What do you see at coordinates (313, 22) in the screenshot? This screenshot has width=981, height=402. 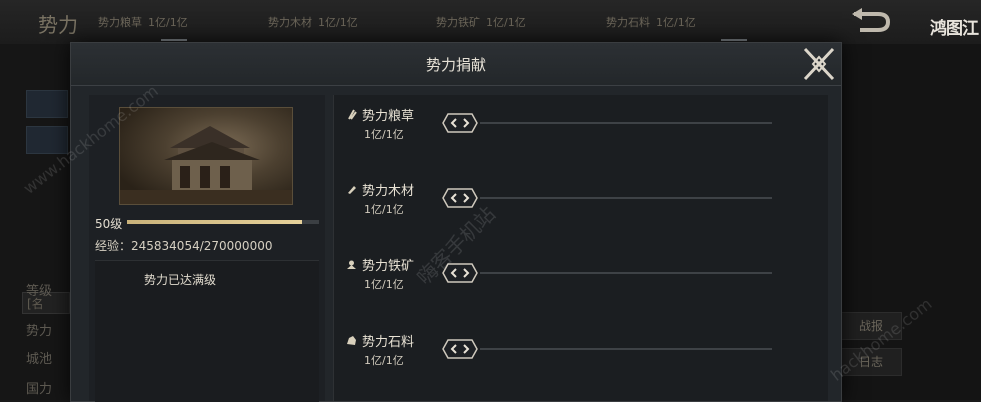 I see `top-resource-wood: 势力木材 1亿/1亿` at bounding box center [313, 22].